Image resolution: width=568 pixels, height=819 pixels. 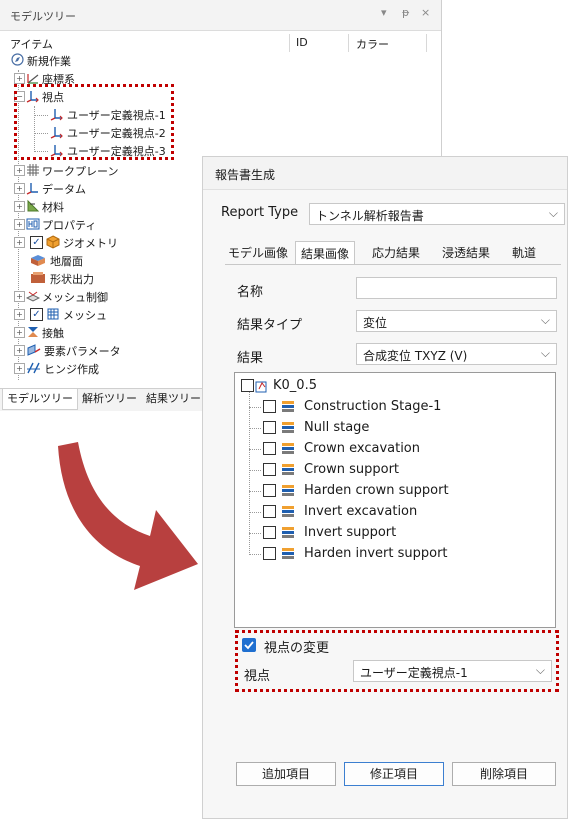 I want to click on stage-row: Crown excavation, so click(x=390, y=449).